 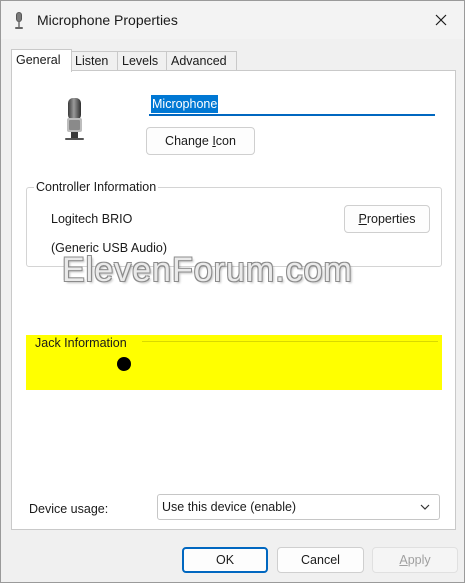 I want to click on chevron-down-icon, so click(x=425, y=507).